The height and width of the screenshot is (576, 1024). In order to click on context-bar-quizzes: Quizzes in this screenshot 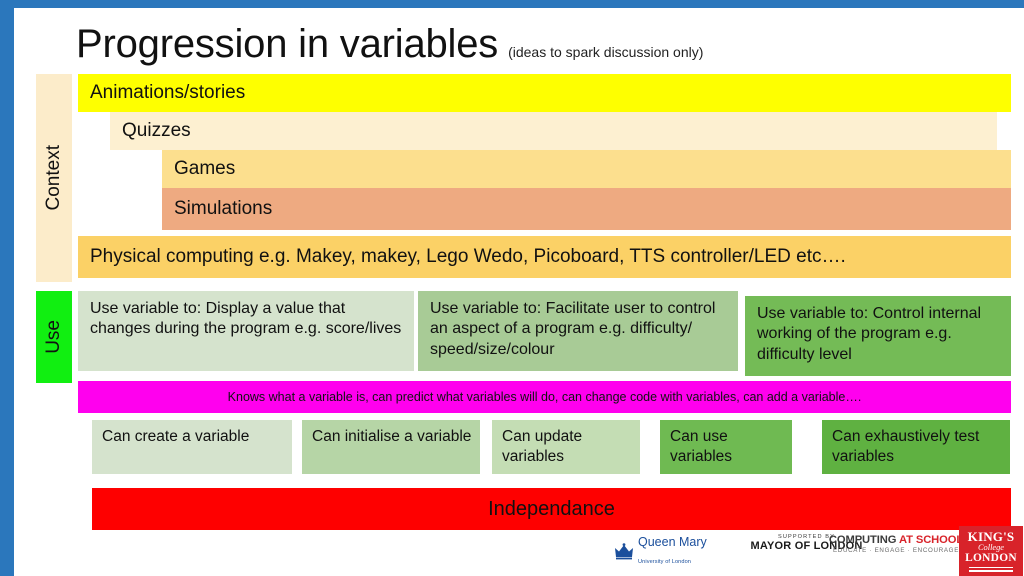, I will do `click(553, 131)`.